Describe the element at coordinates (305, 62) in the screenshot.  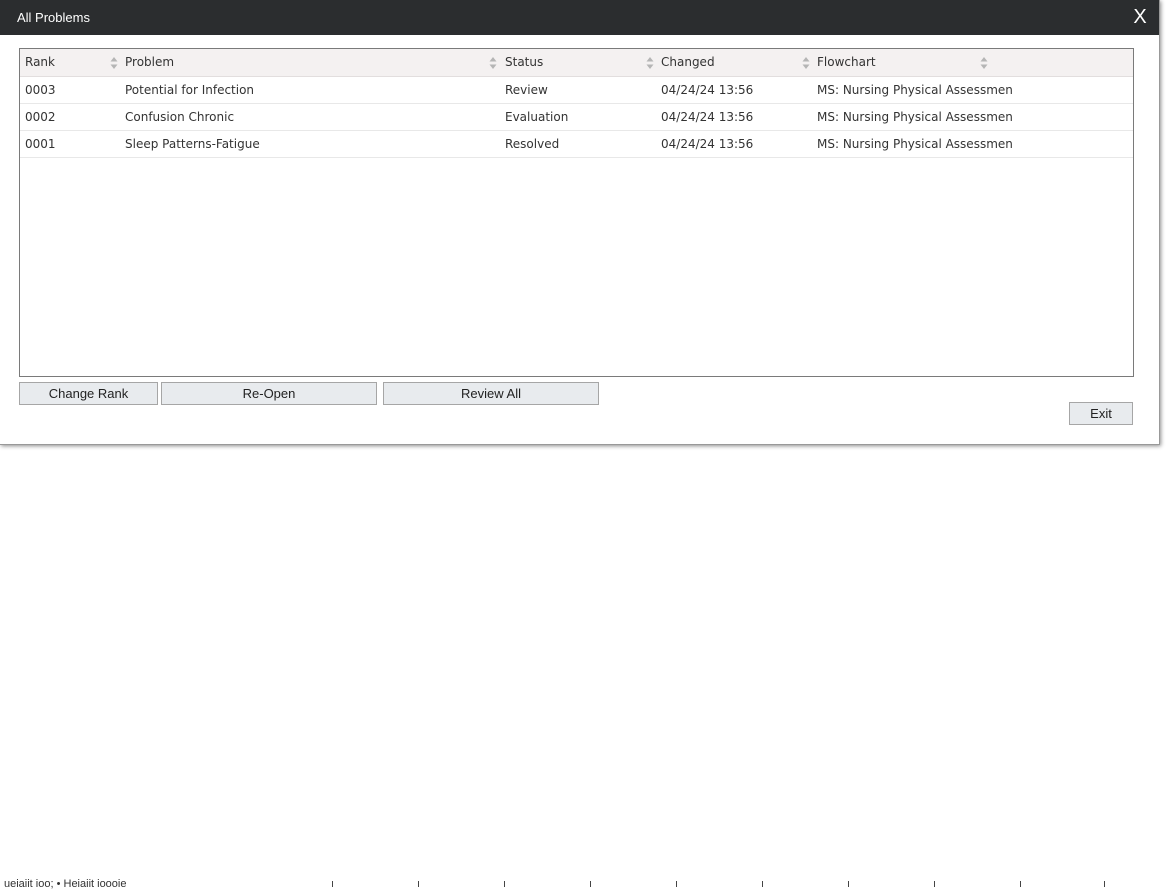
I see `column-header-problem: Problem` at that location.